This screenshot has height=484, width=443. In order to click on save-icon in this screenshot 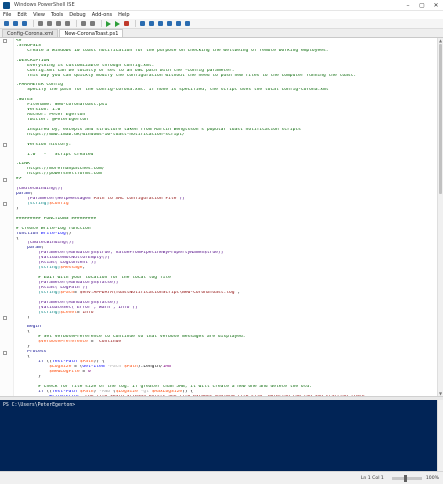, I will do `click(24, 23)`.